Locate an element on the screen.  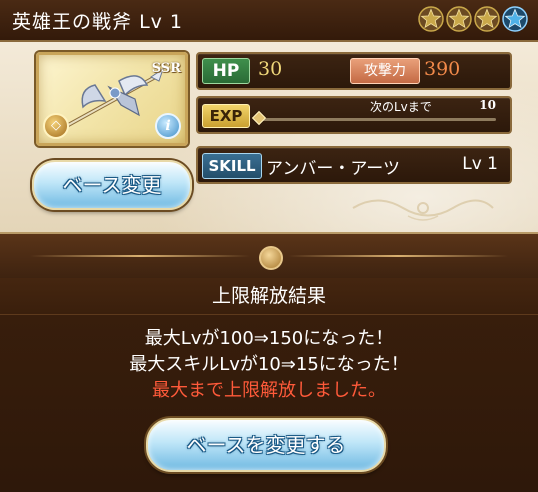
title-bar: 英雄王の戦斧 Lv 1 is located at coordinates (269, 21).